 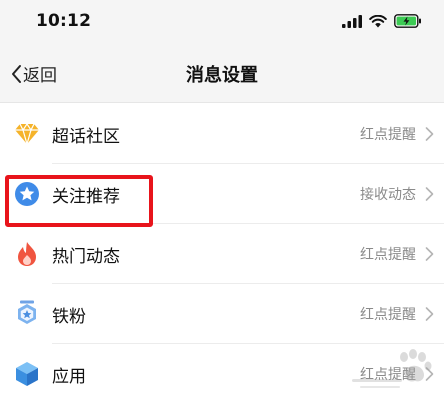 I want to click on status-icons, so click(x=382, y=21).